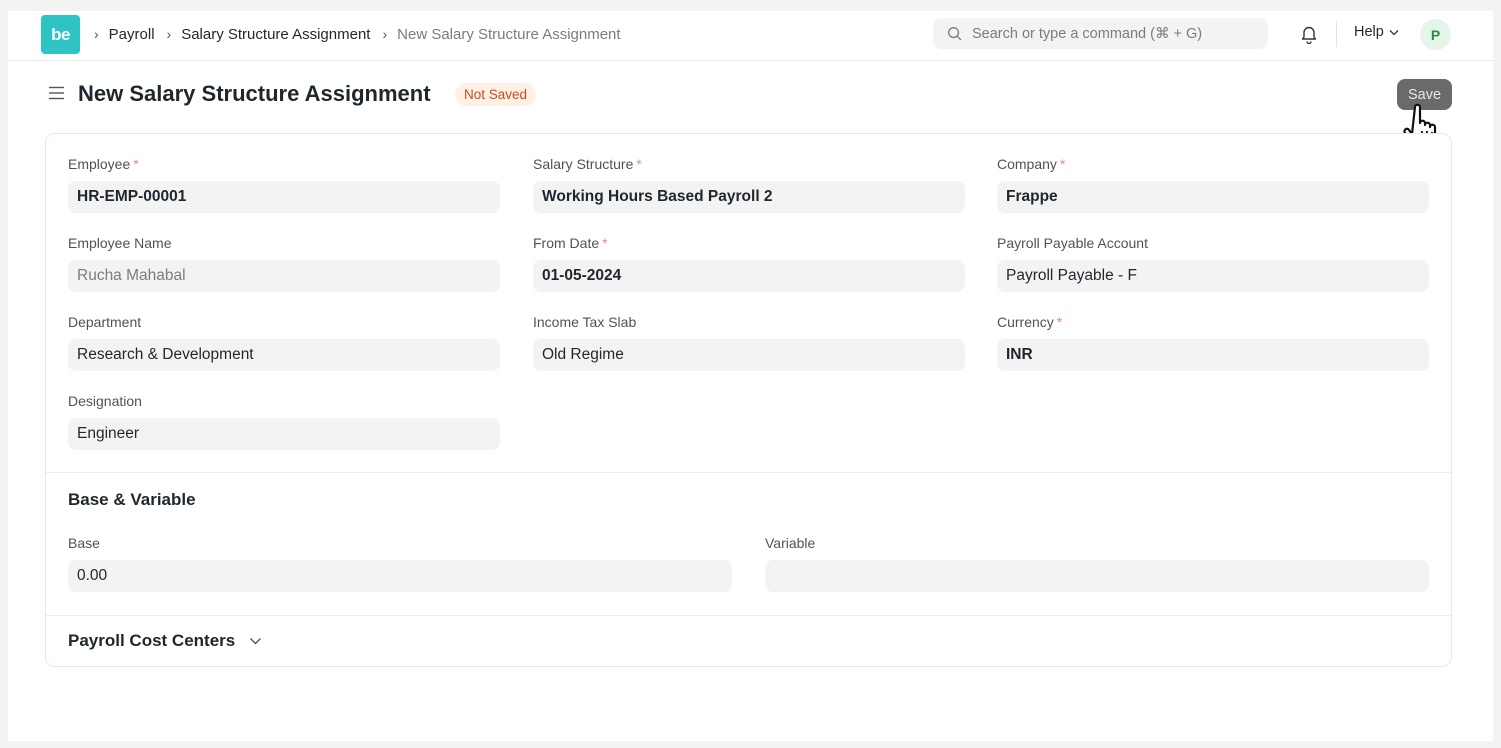  What do you see at coordinates (105, 322) in the screenshot?
I see `department-label: Department` at bounding box center [105, 322].